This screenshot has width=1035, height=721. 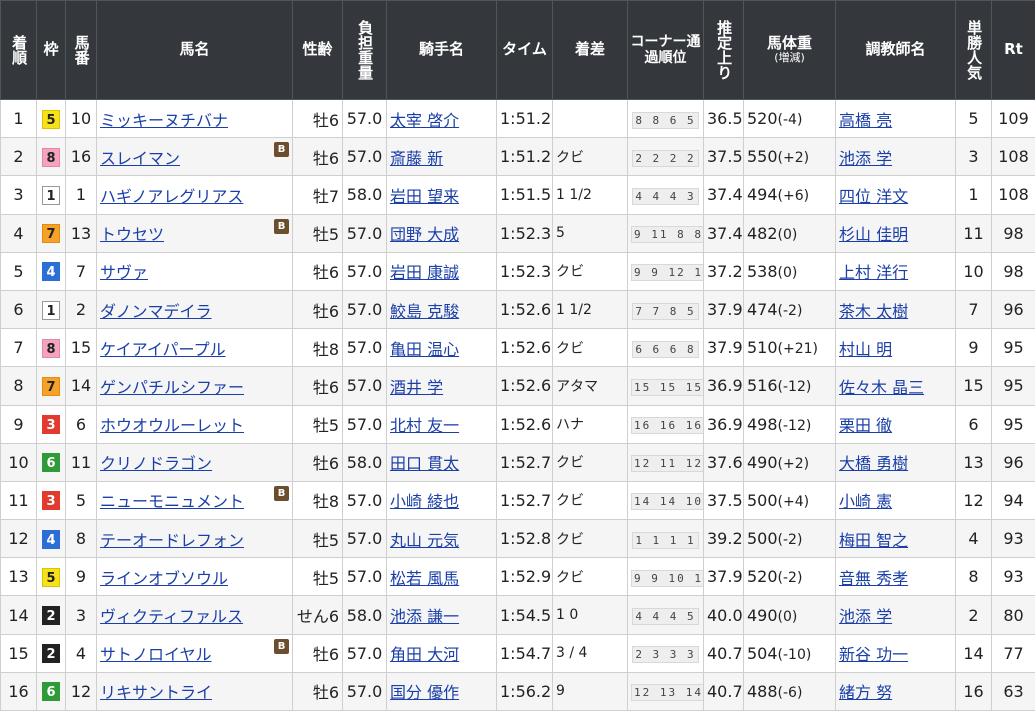 What do you see at coordinates (18, 157) in the screenshot?
I see `rank-cell: 2` at bounding box center [18, 157].